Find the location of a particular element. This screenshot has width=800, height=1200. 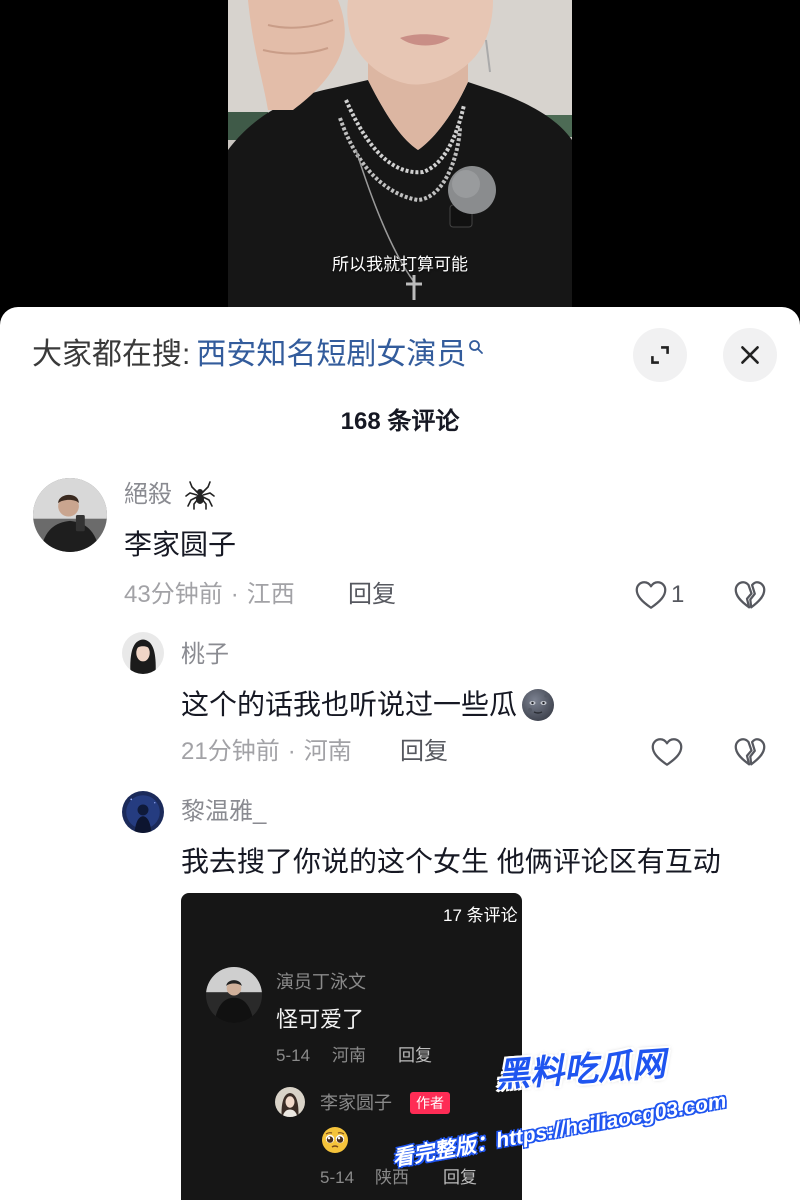

trending-search-label: 大家都在搜: is located at coordinates (111, 354).